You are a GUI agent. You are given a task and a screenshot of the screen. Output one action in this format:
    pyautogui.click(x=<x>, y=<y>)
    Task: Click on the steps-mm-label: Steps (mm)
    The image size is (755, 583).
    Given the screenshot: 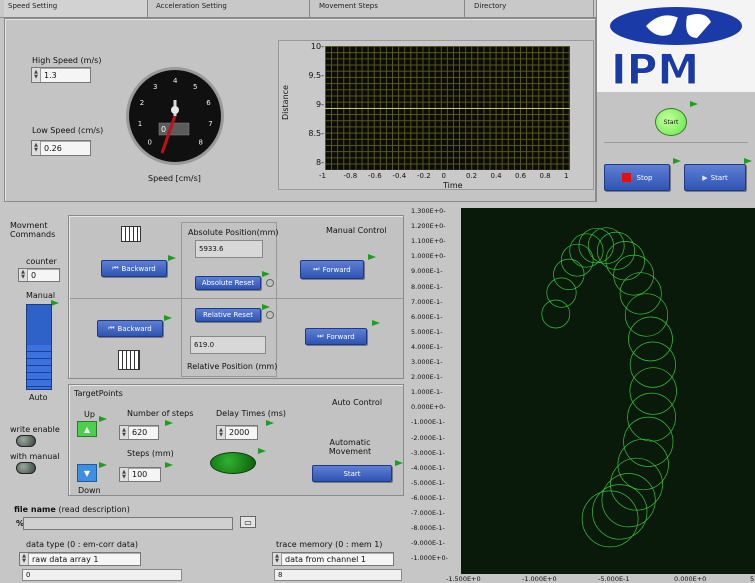 What is the action you would take?
    pyautogui.click(x=150, y=453)
    